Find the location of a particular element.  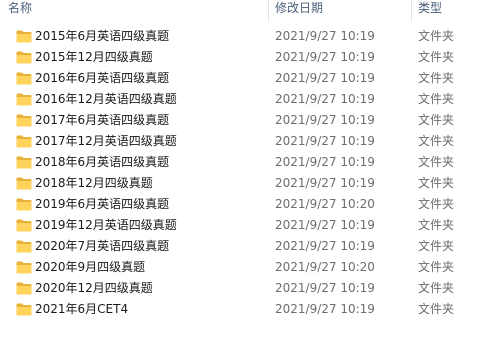

column-header-type: 类型 is located at coordinates (448, 11).